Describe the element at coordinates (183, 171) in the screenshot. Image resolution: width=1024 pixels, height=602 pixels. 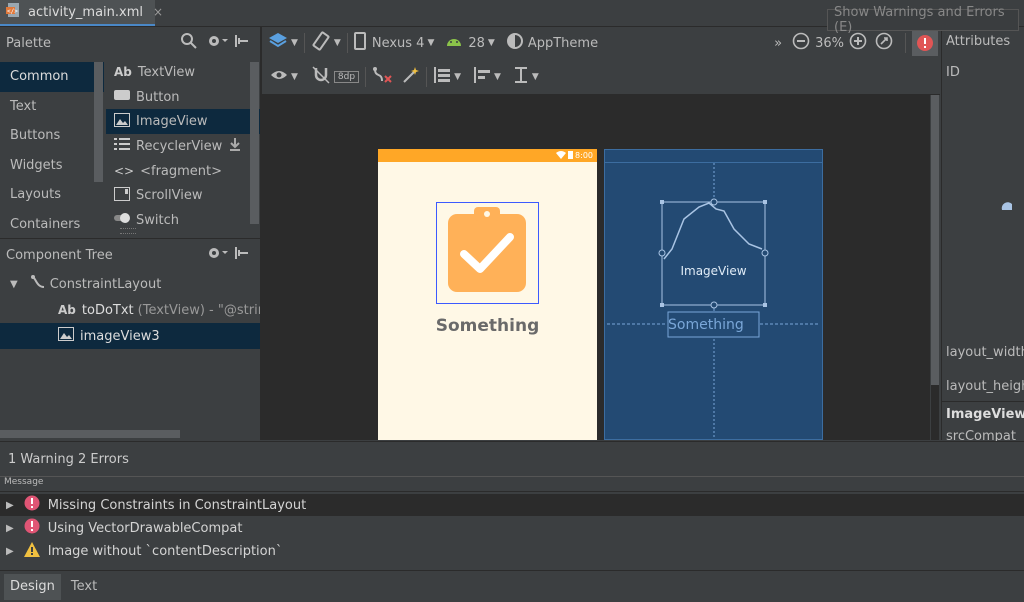
I see `palette-item-fragment: <> <fragment>` at that location.